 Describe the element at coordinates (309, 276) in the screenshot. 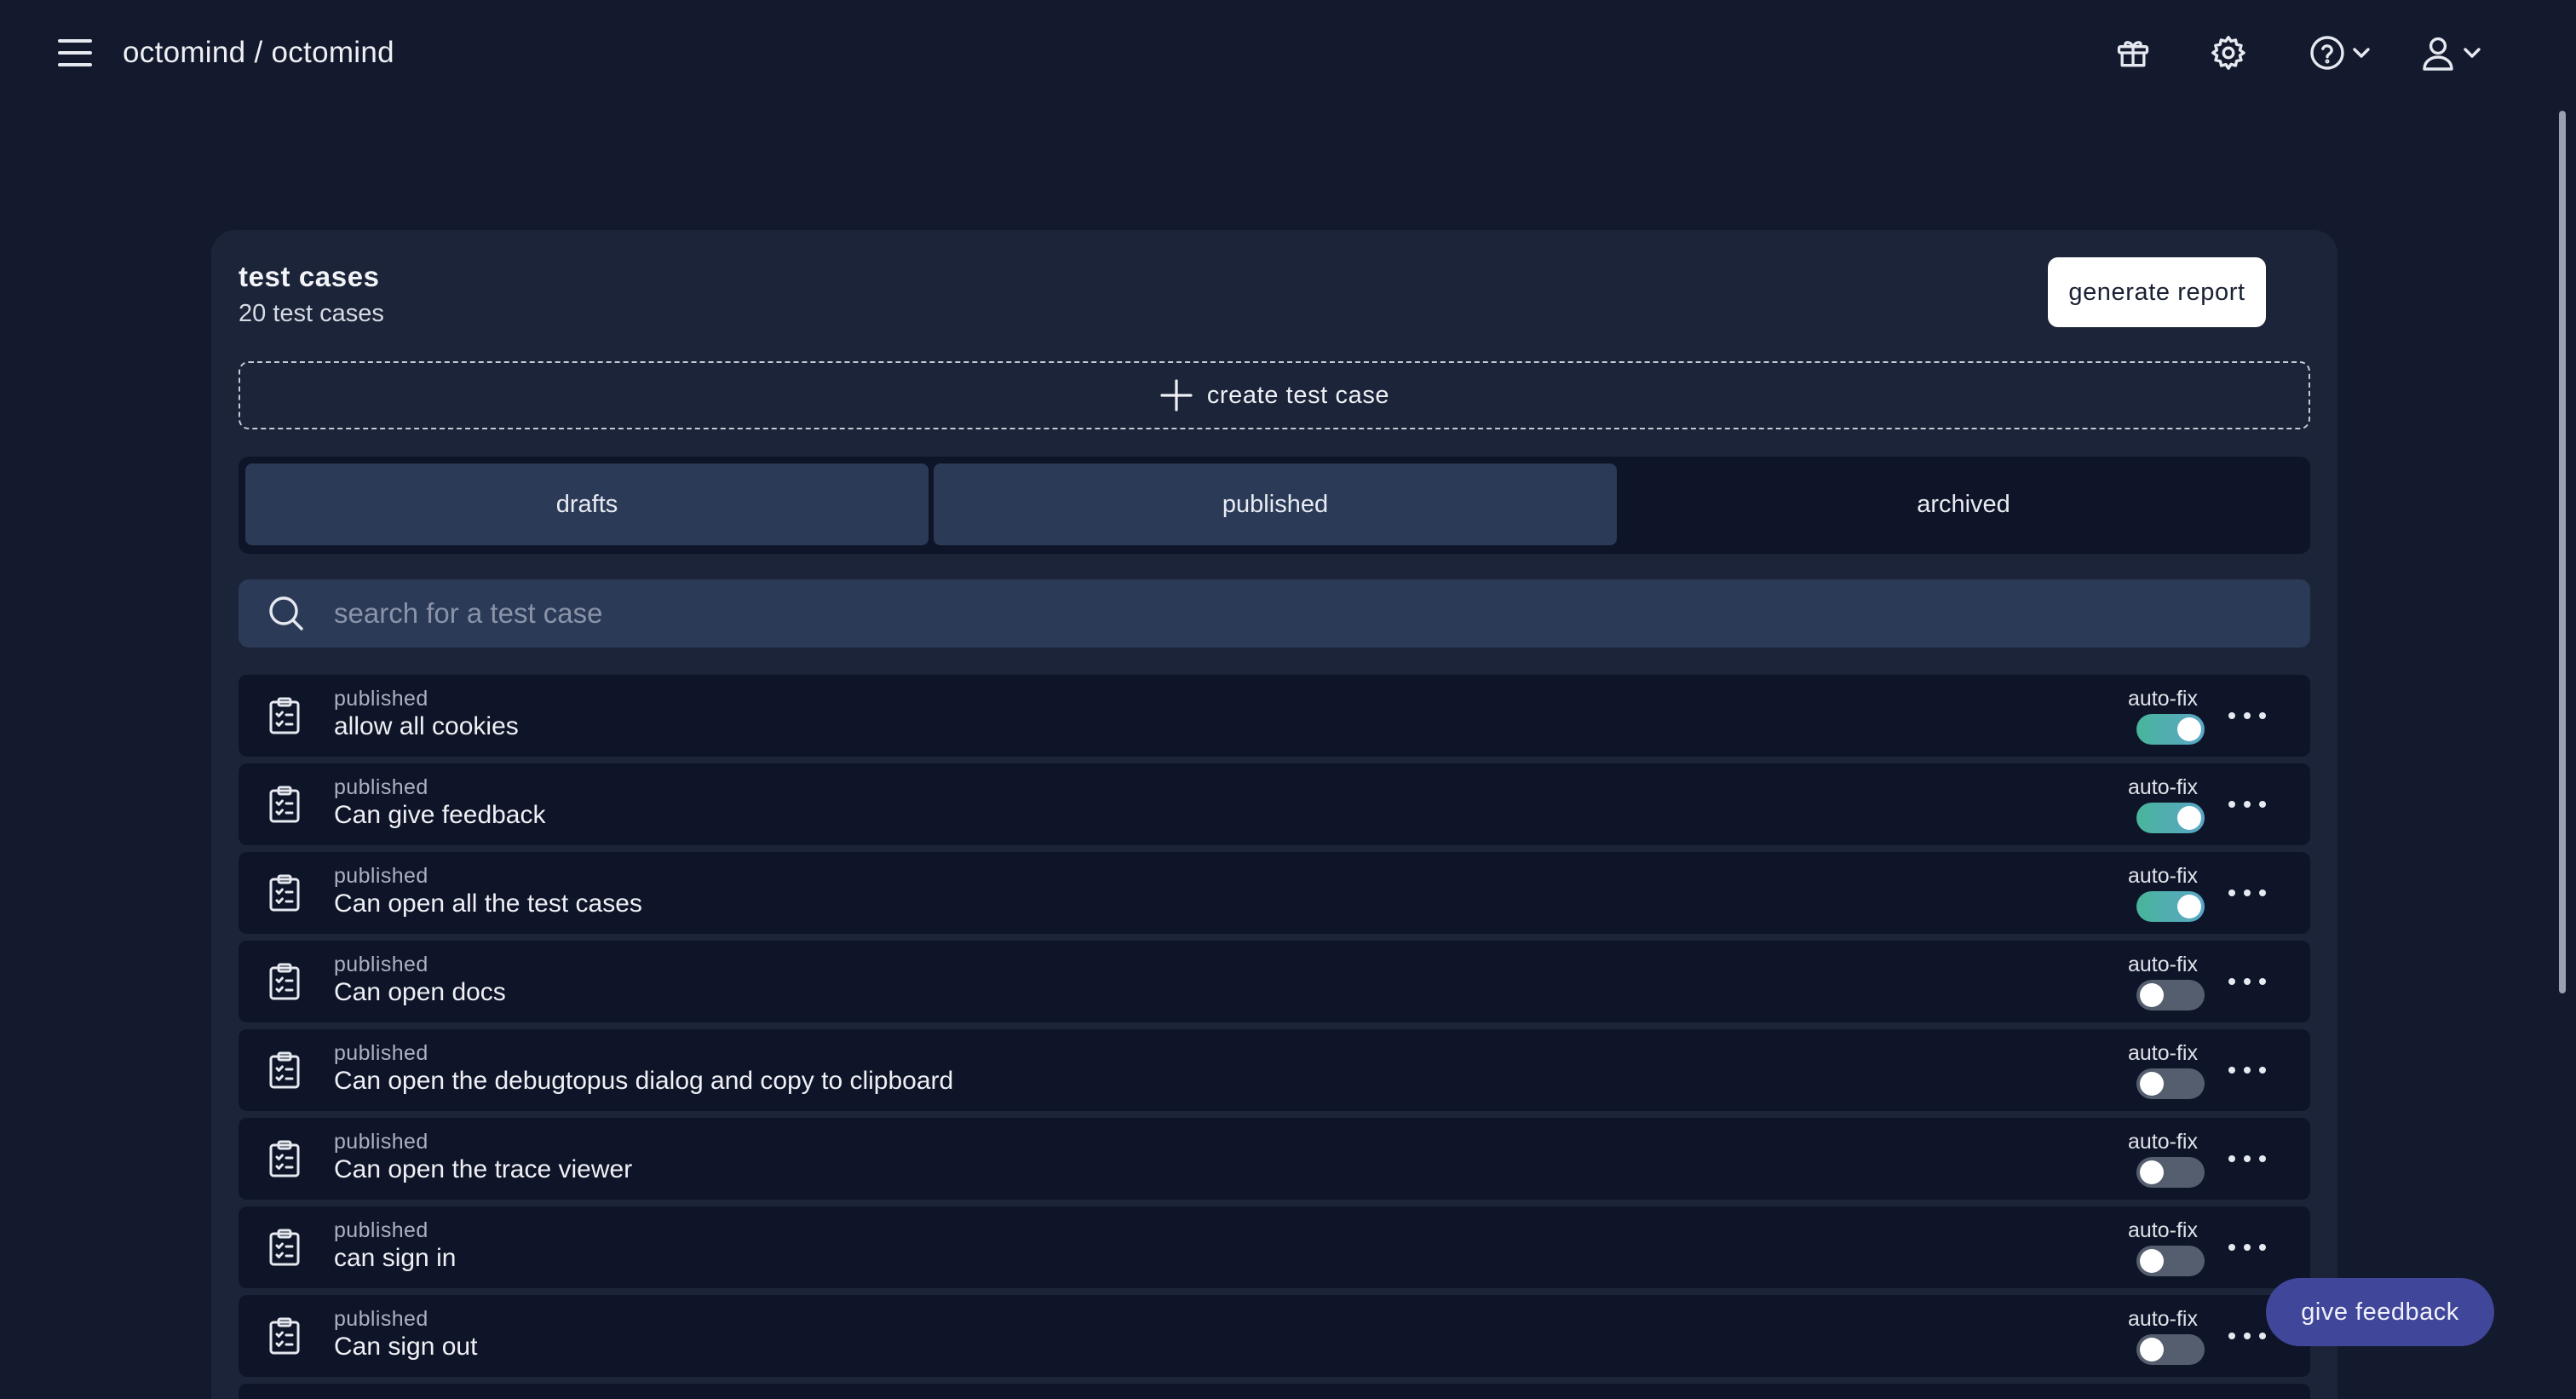

I see `page-title: test cases` at that location.